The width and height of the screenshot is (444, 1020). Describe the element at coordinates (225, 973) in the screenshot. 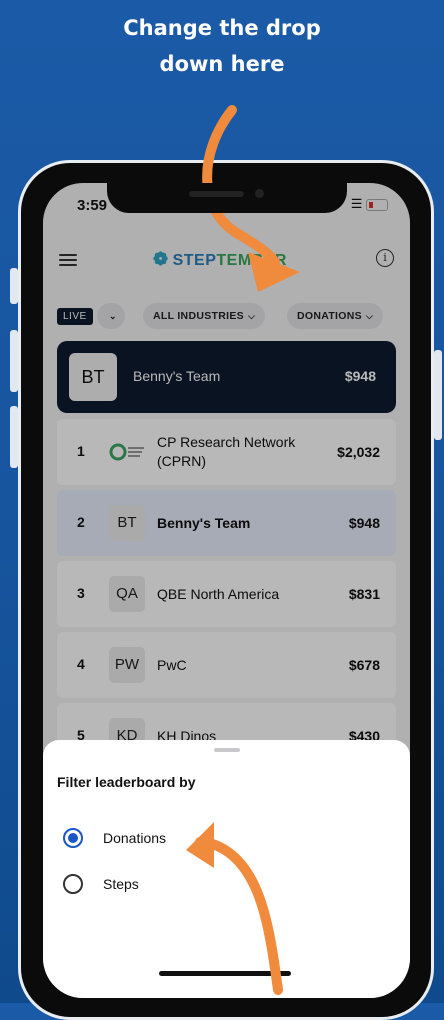

I see `home-indicator` at that location.